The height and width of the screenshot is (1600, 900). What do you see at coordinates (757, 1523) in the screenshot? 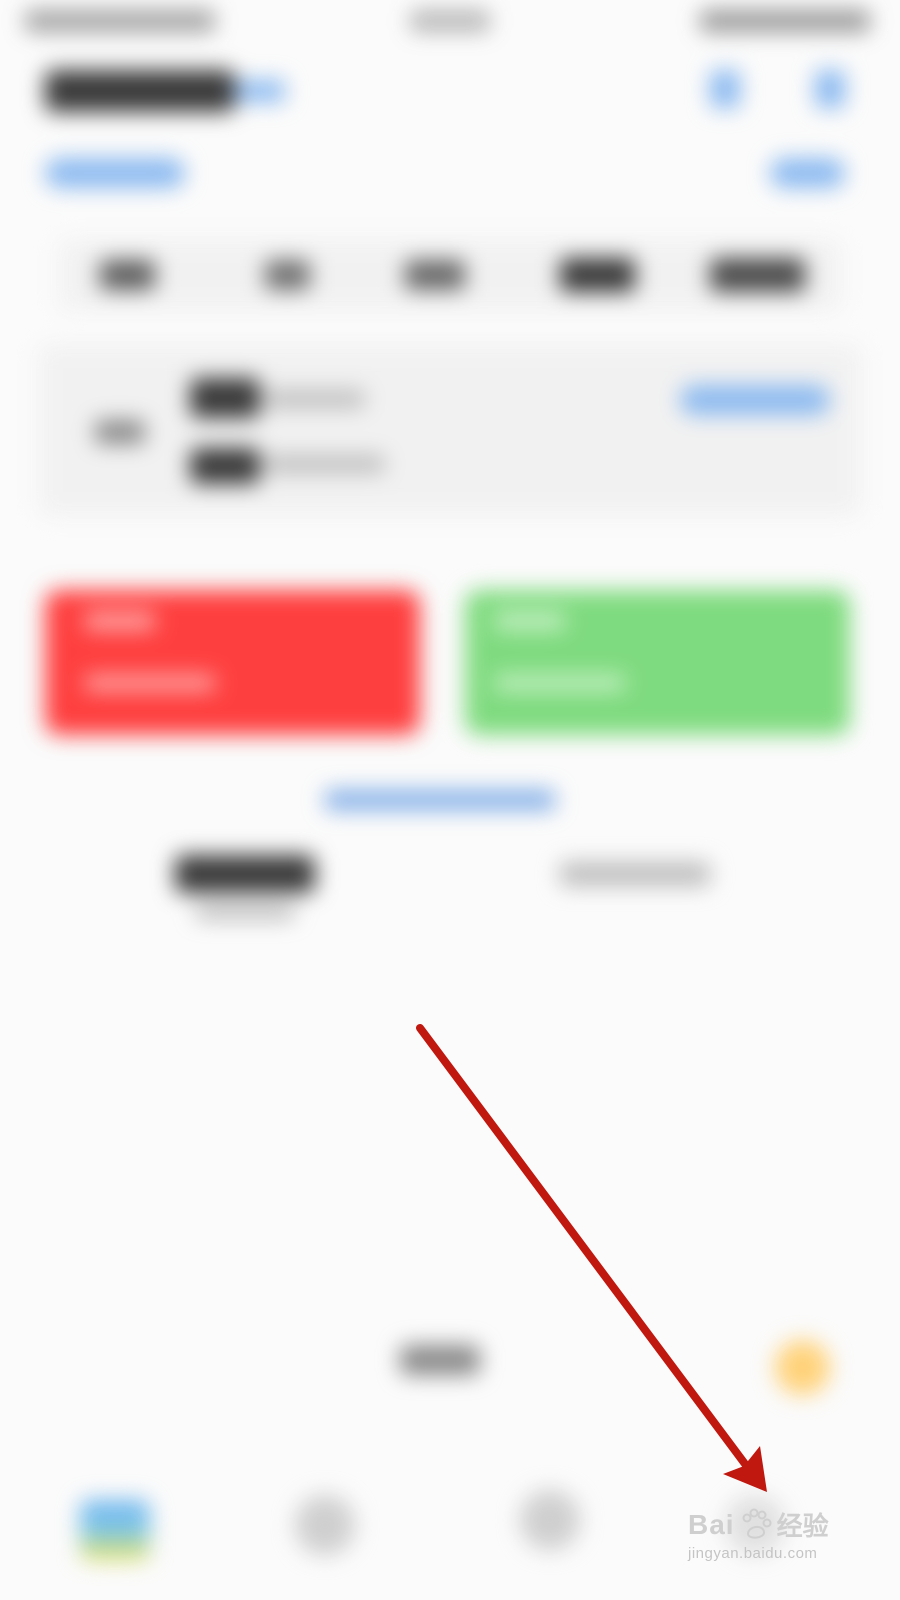
I see `paw-icon` at bounding box center [757, 1523].